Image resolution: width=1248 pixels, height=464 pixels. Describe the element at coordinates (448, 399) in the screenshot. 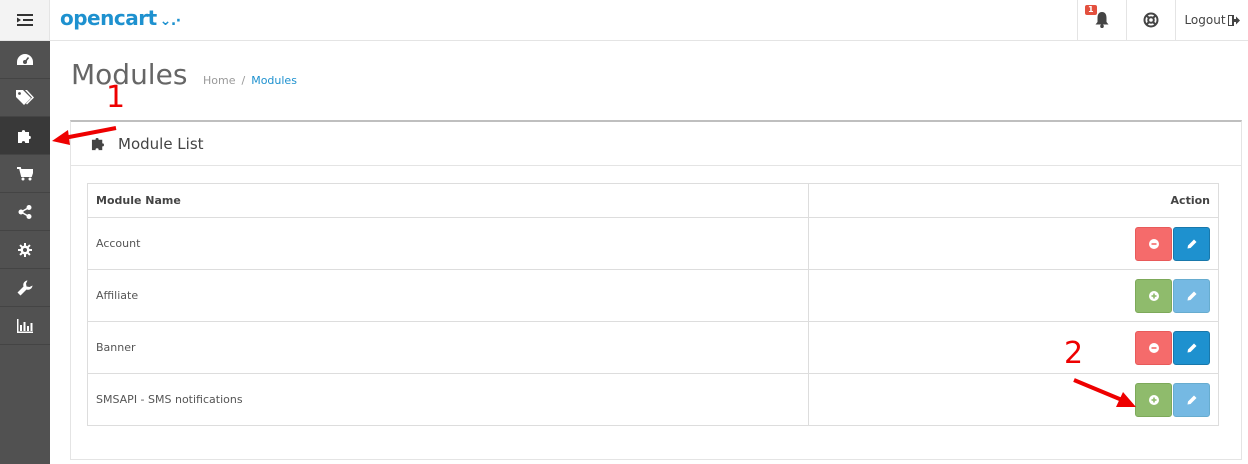

I see `module-name-cell: SMSAPI - SMS notifications` at that location.